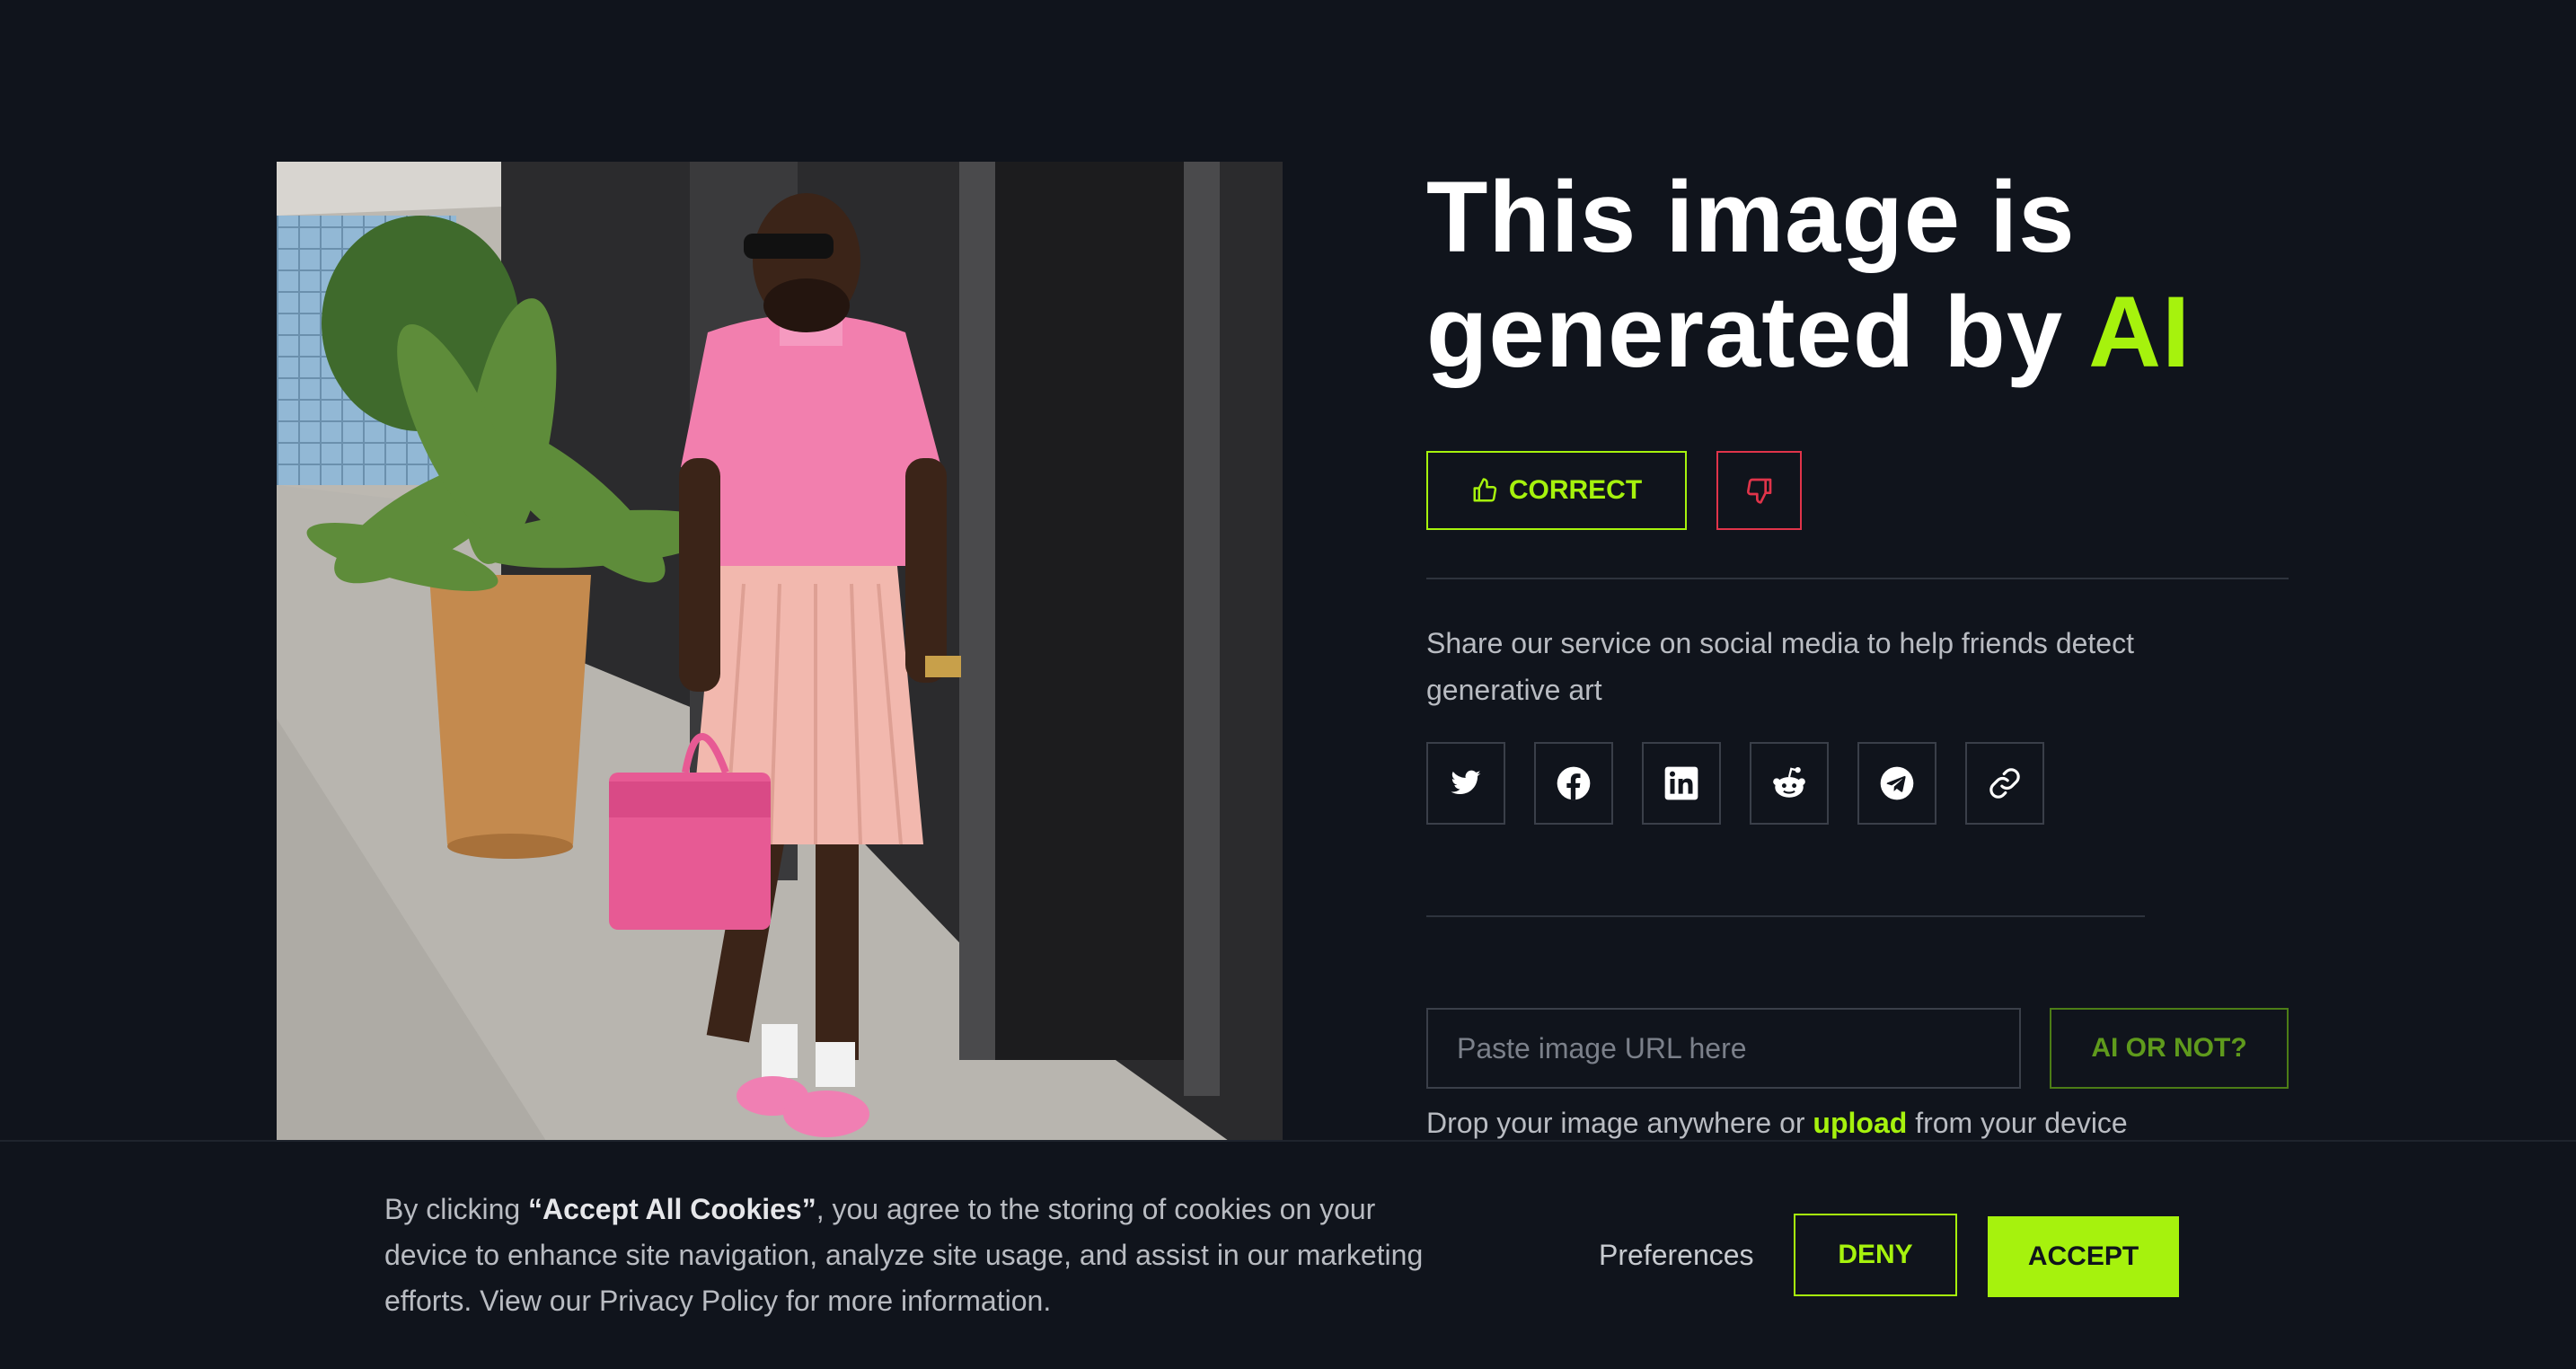 The height and width of the screenshot is (1369, 2576). I want to click on twitter-icon, so click(1466, 783).